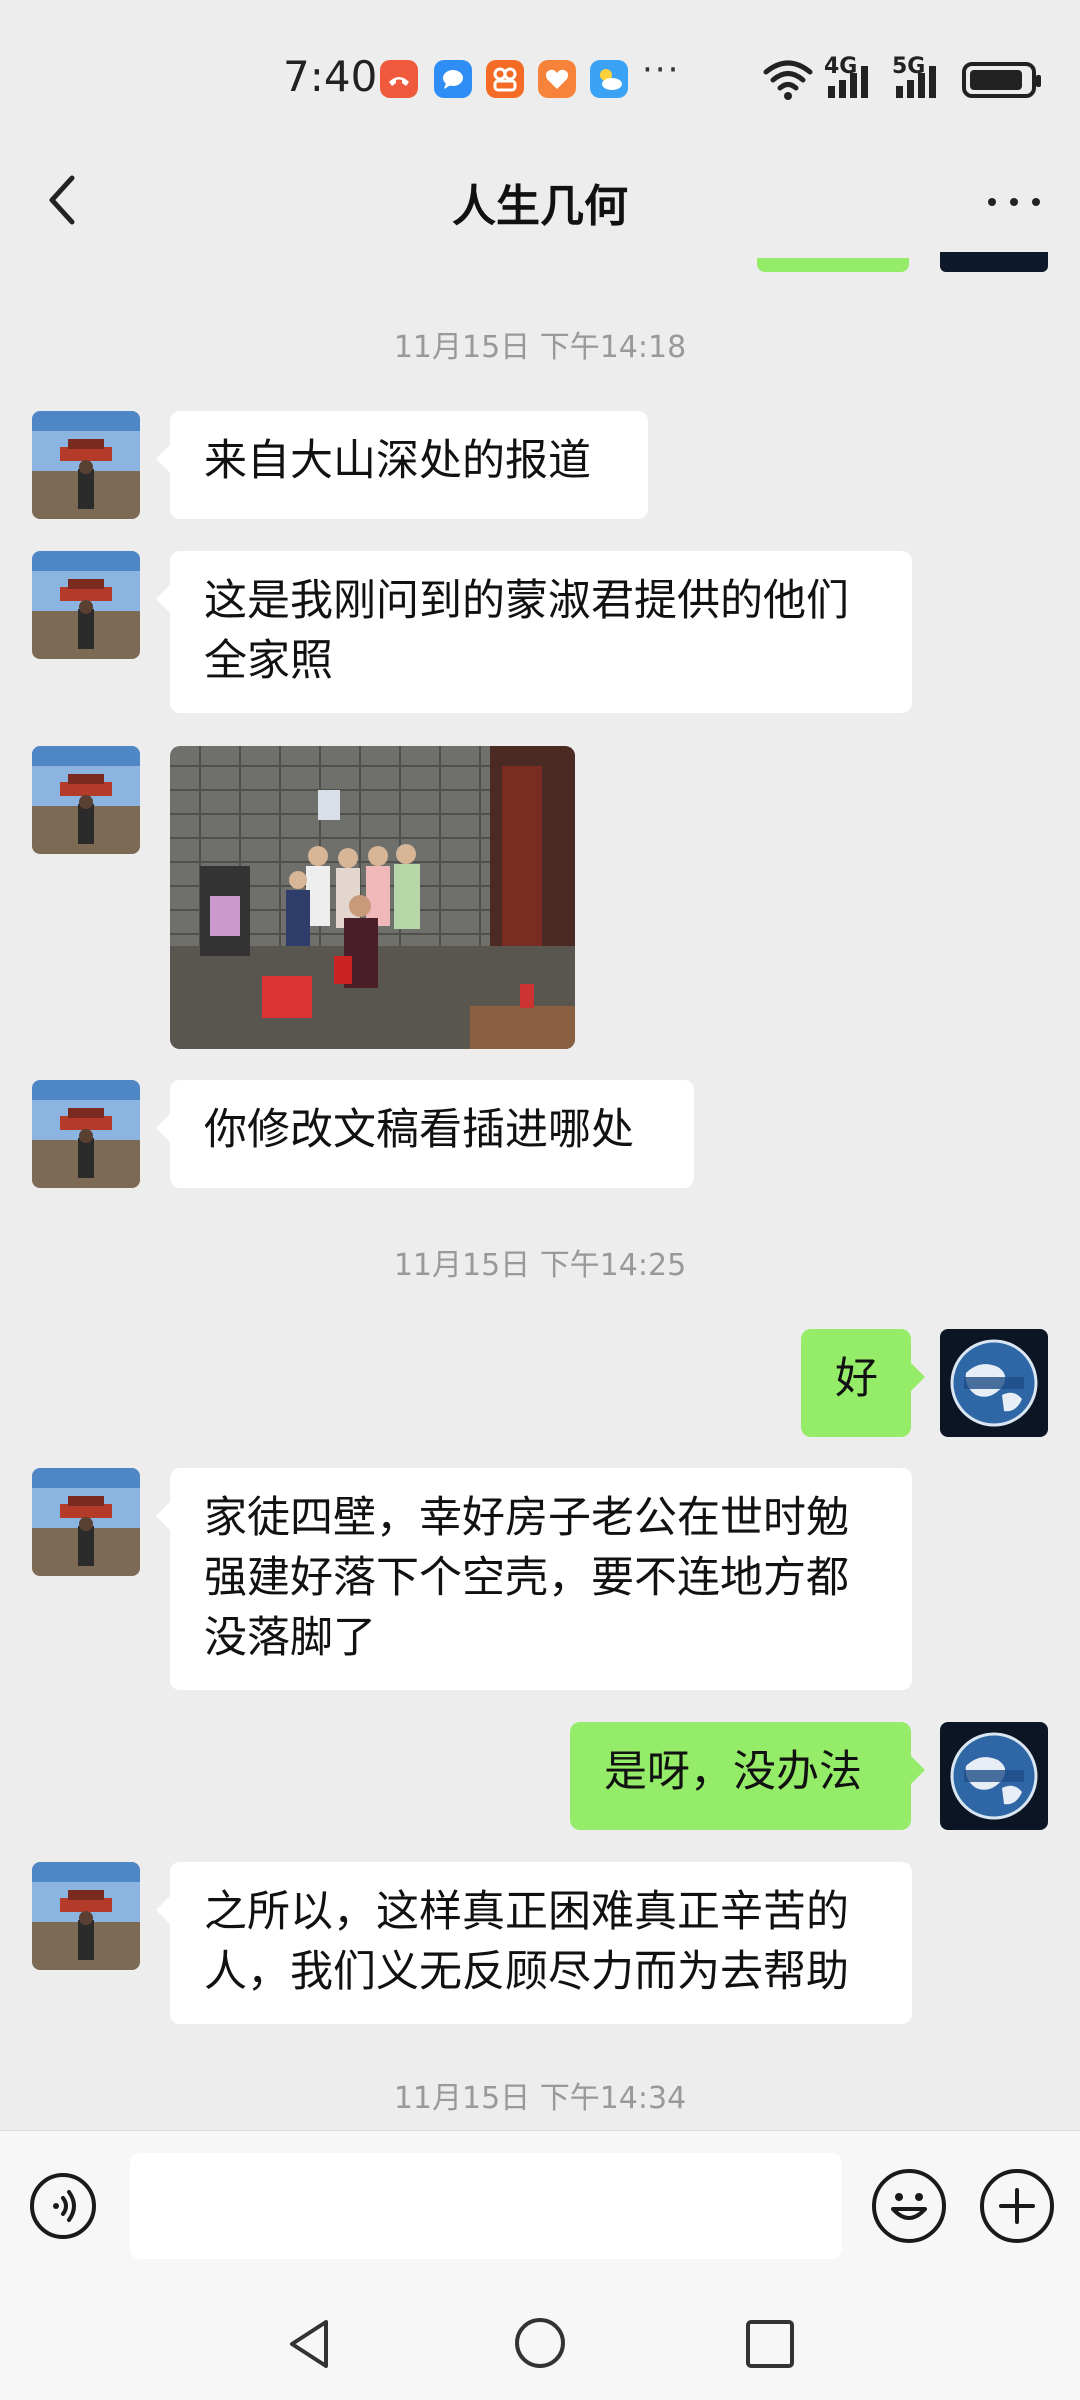 The height and width of the screenshot is (2400, 1080). Describe the element at coordinates (330, 76) in the screenshot. I see `status-time: 7:40` at that location.